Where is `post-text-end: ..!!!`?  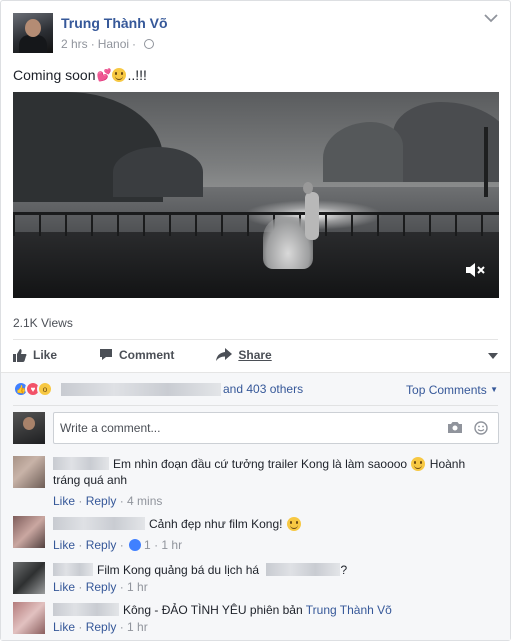
post-text-end: ..!!! is located at coordinates (137, 75).